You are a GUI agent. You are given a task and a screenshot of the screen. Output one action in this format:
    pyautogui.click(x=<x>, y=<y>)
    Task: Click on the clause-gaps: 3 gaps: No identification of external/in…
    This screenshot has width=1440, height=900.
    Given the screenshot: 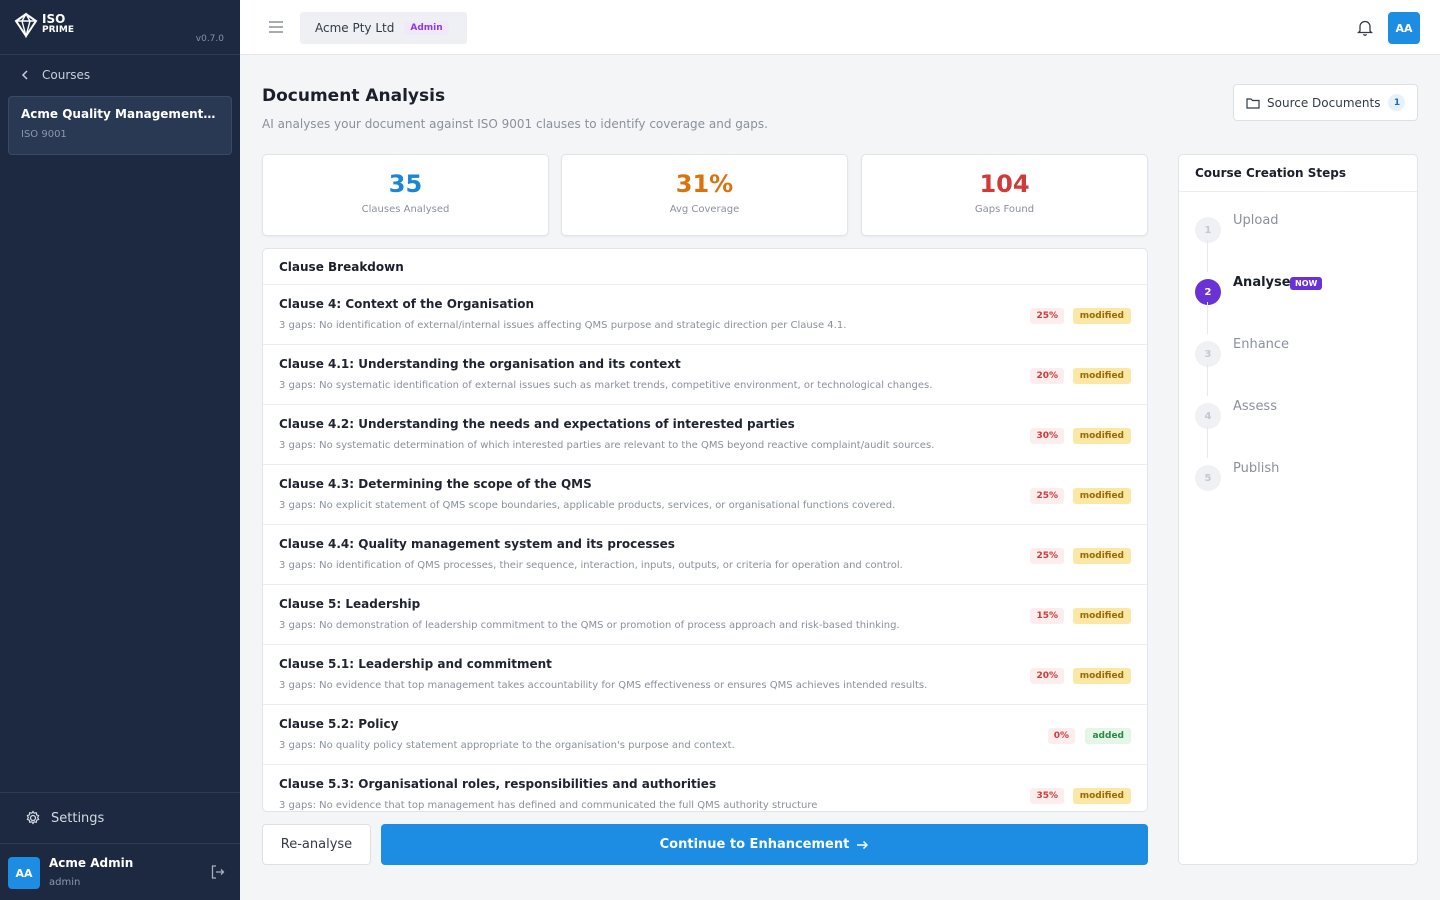 What is the action you would take?
    pyautogui.click(x=563, y=325)
    